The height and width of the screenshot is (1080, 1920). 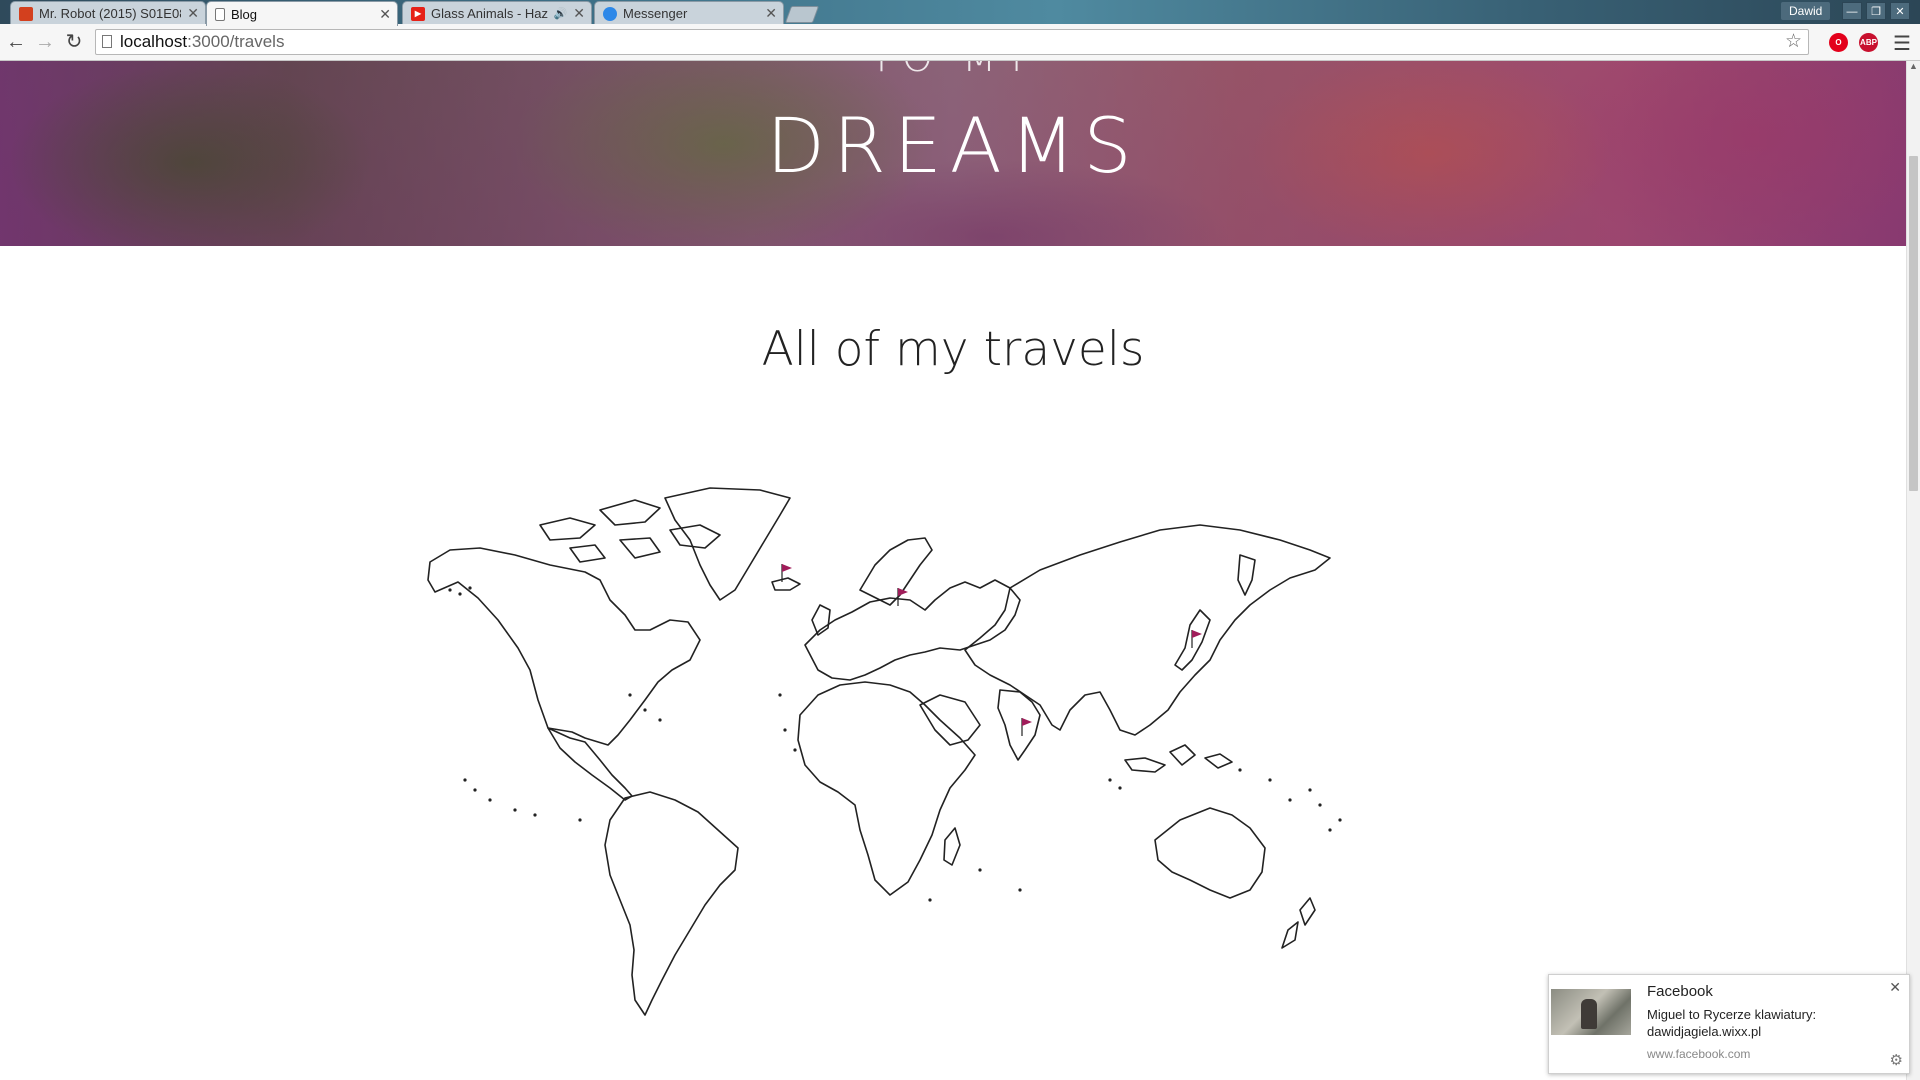 I want to click on youtube-icon: ▶, so click(x=418, y=13).